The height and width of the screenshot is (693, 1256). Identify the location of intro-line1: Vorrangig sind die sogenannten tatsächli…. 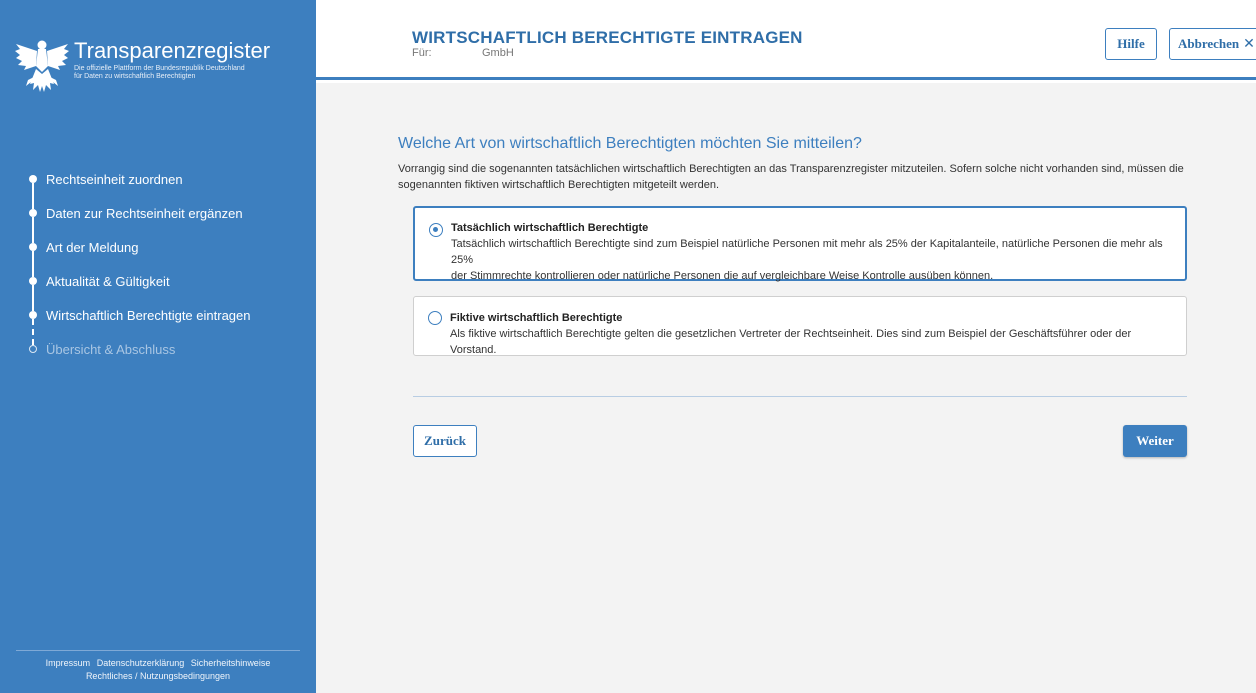
(791, 169).